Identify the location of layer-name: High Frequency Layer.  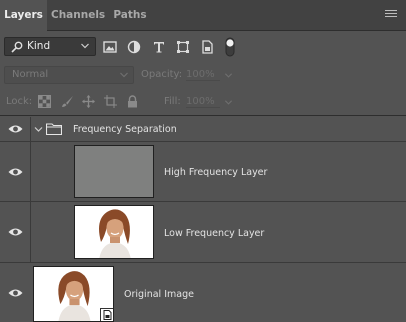
(216, 172).